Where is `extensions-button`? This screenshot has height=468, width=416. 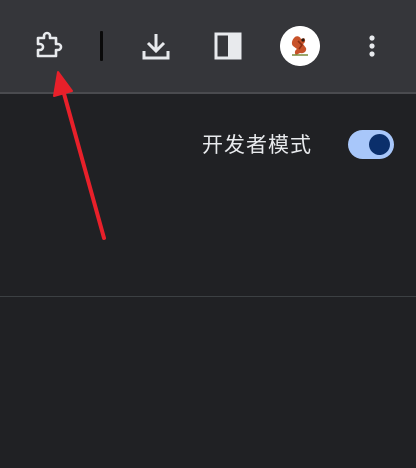 extensions-button is located at coordinates (48, 46).